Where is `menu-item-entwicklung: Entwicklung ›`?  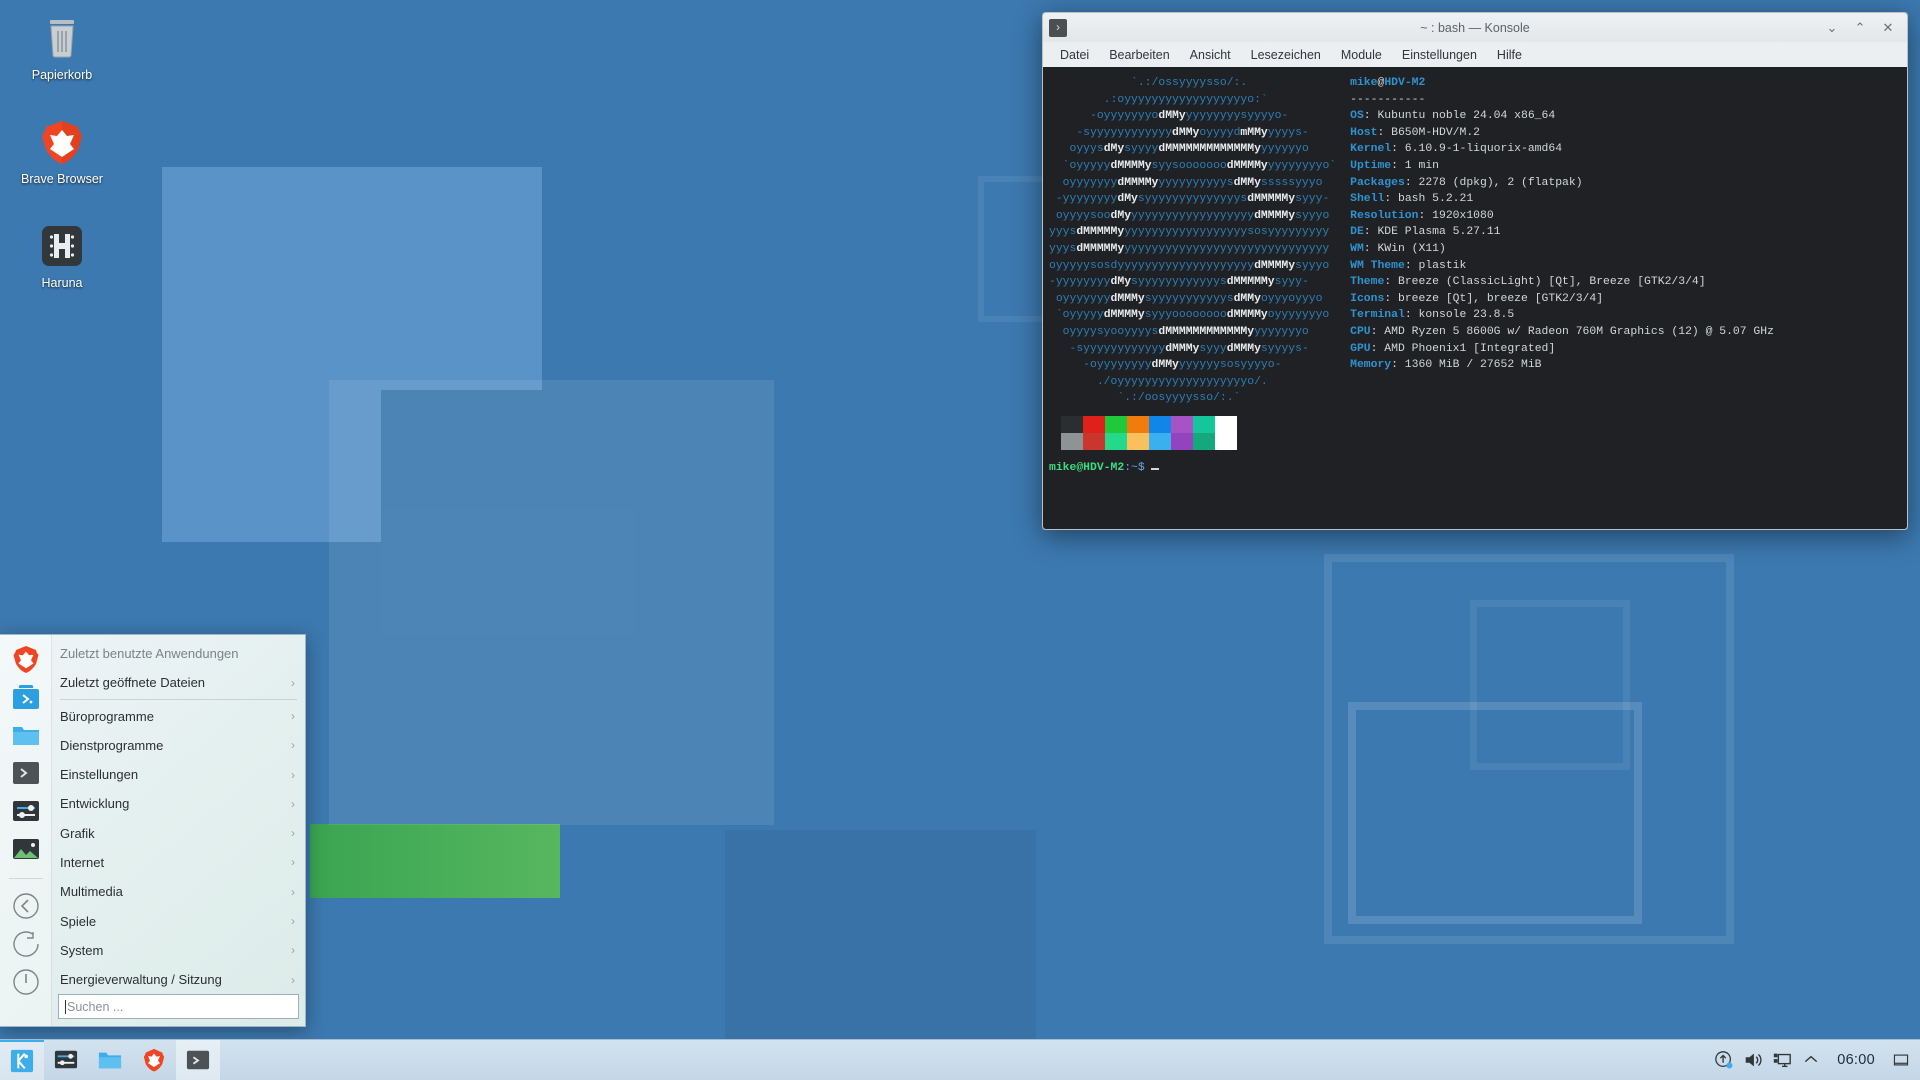
menu-item-entwicklung: Entwicklung › is located at coordinates (178, 803).